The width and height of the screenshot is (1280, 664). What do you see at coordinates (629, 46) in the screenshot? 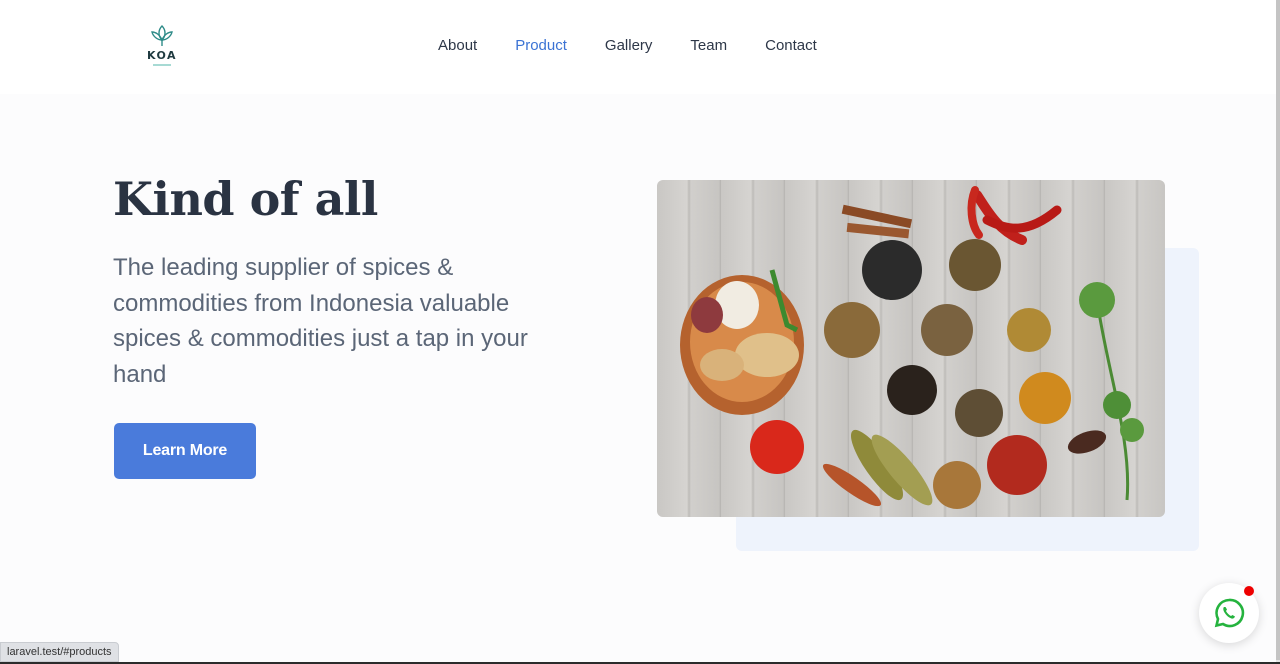
I see `nav-gallery: Gallery` at bounding box center [629, 46].